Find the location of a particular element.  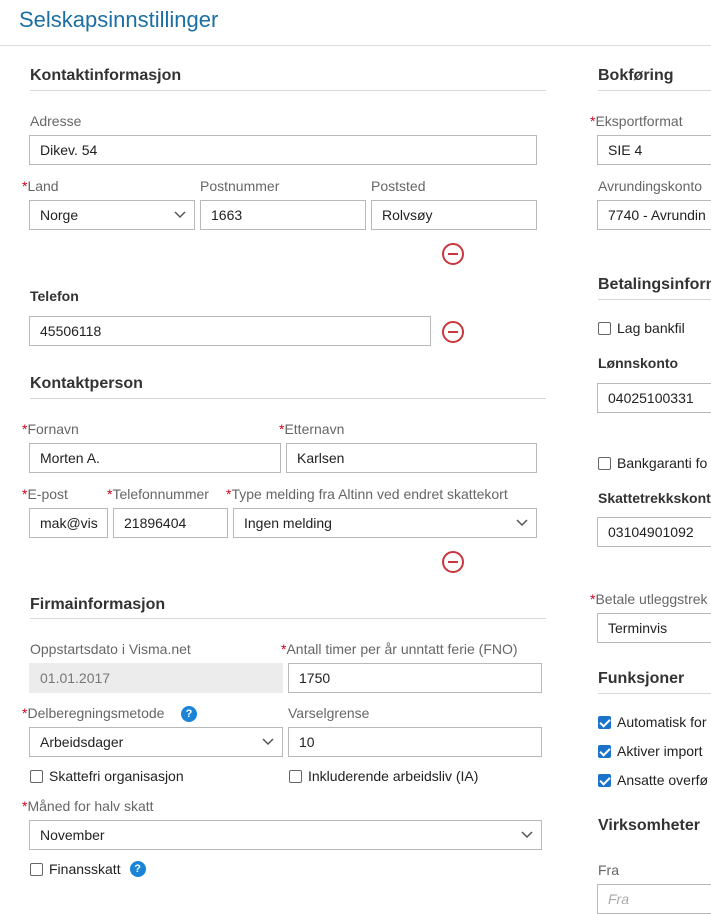

postcode-field: 1663 is located at coordinates (283, 215).